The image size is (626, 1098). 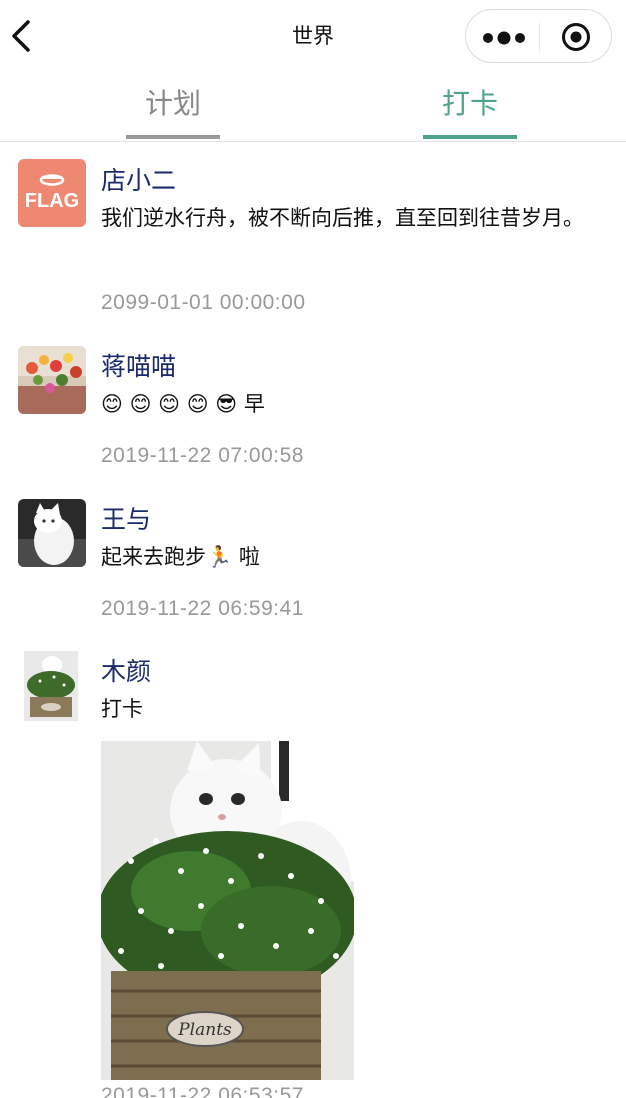 I want to click on cat-in-plants-photo: Plants, so click(x=227, y=910).